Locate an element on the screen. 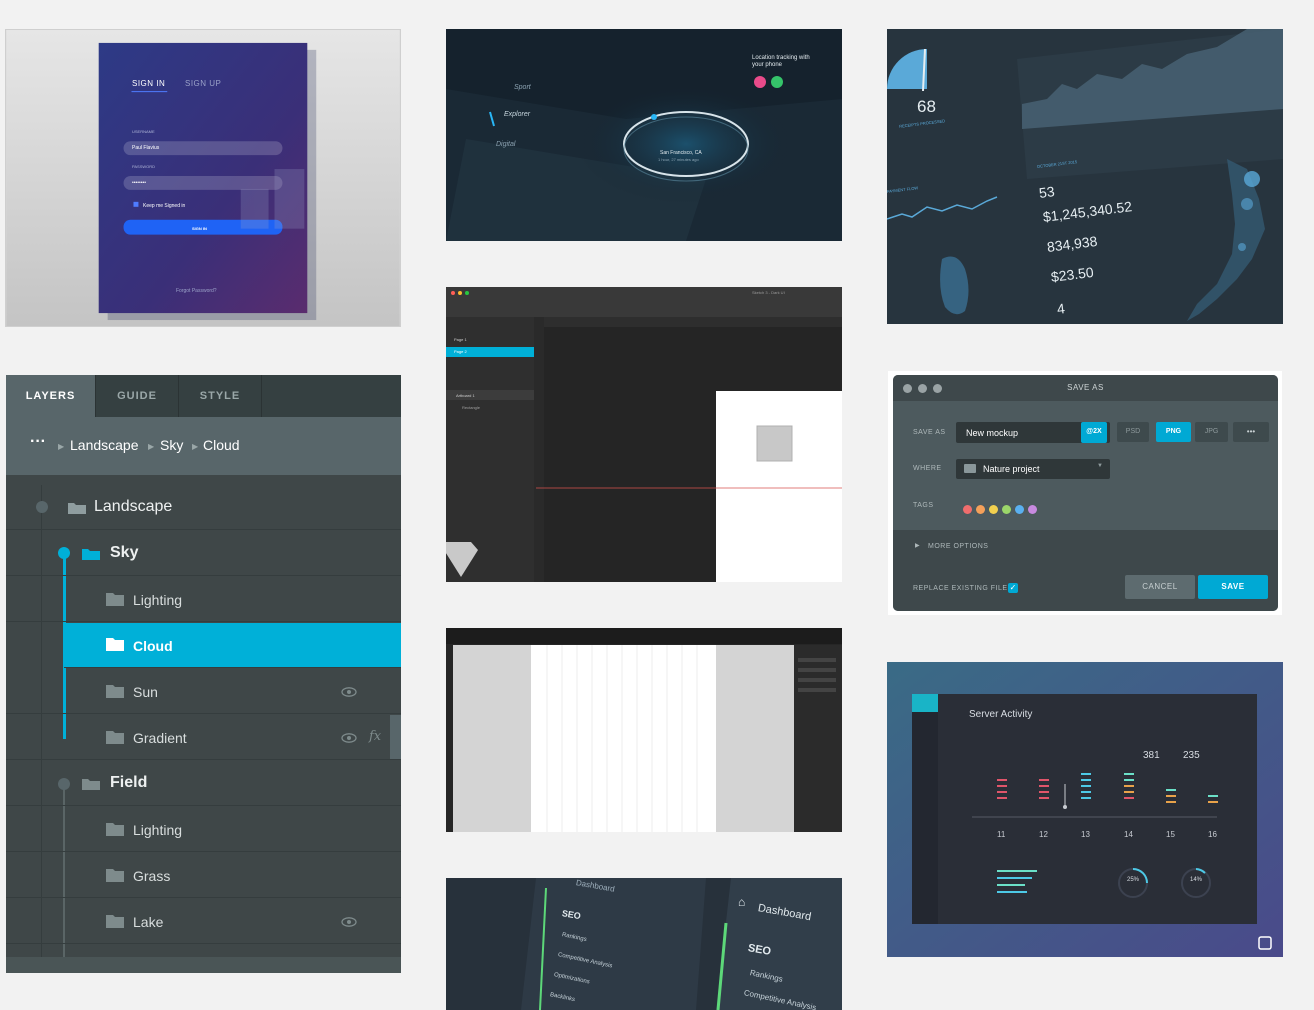 Image resolution: width=1314 pixels, height=1010 pixels. server-ring-2: 14% is located at coordinates (1196, 880).